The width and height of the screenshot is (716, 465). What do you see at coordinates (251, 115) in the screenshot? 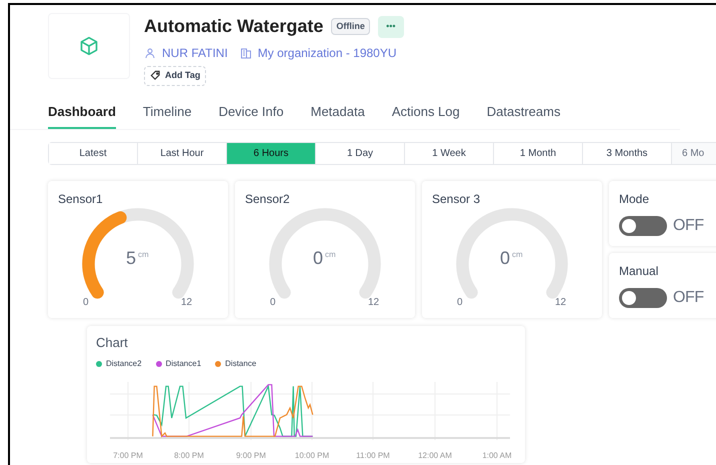
I see `tab: Device Info` at bounding box center [251, 115].